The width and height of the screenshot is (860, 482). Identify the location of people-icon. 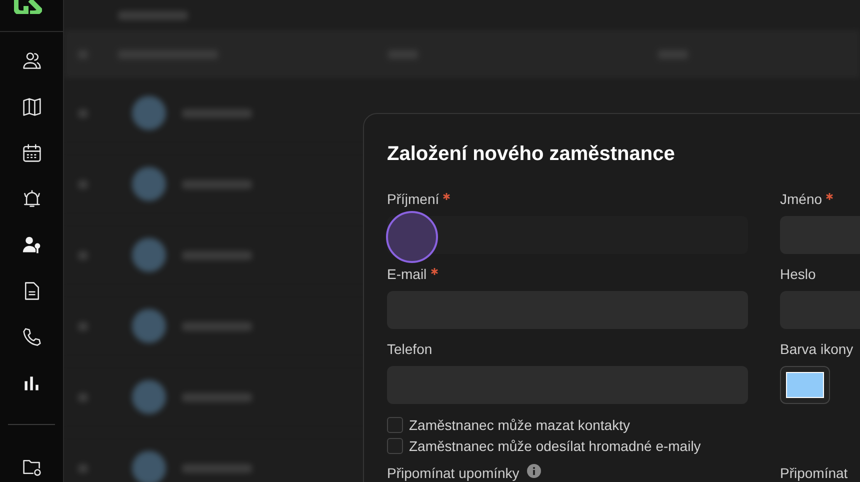
(32, 61).